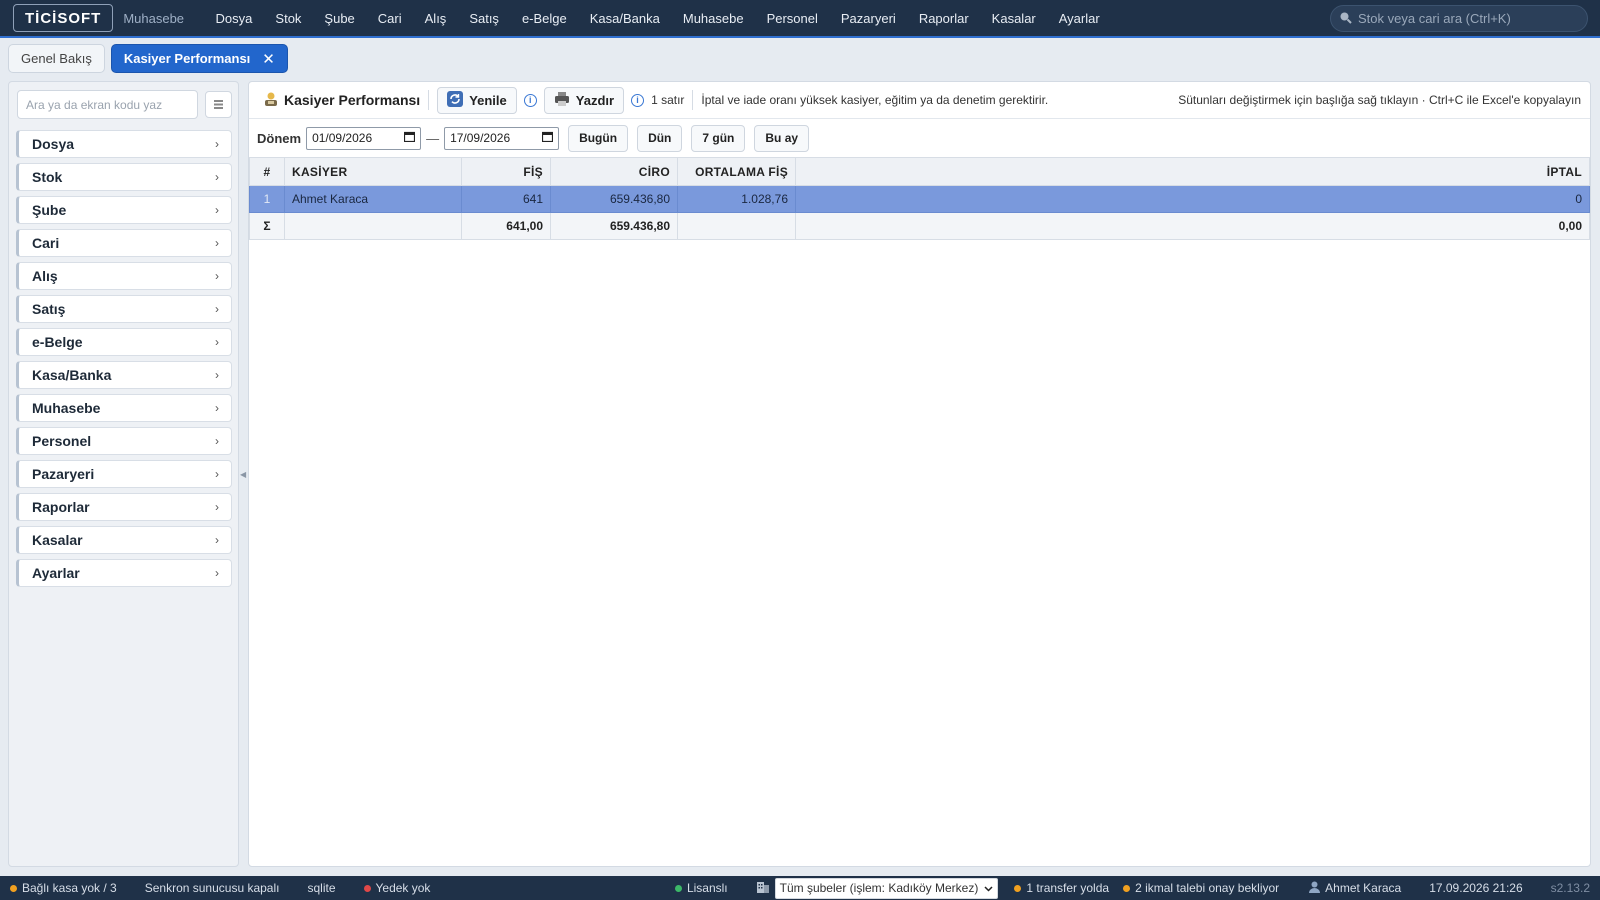  Describe the element at coordinates (792, 18) in the screenshot. I see `menu-personel: Personel` at that location.